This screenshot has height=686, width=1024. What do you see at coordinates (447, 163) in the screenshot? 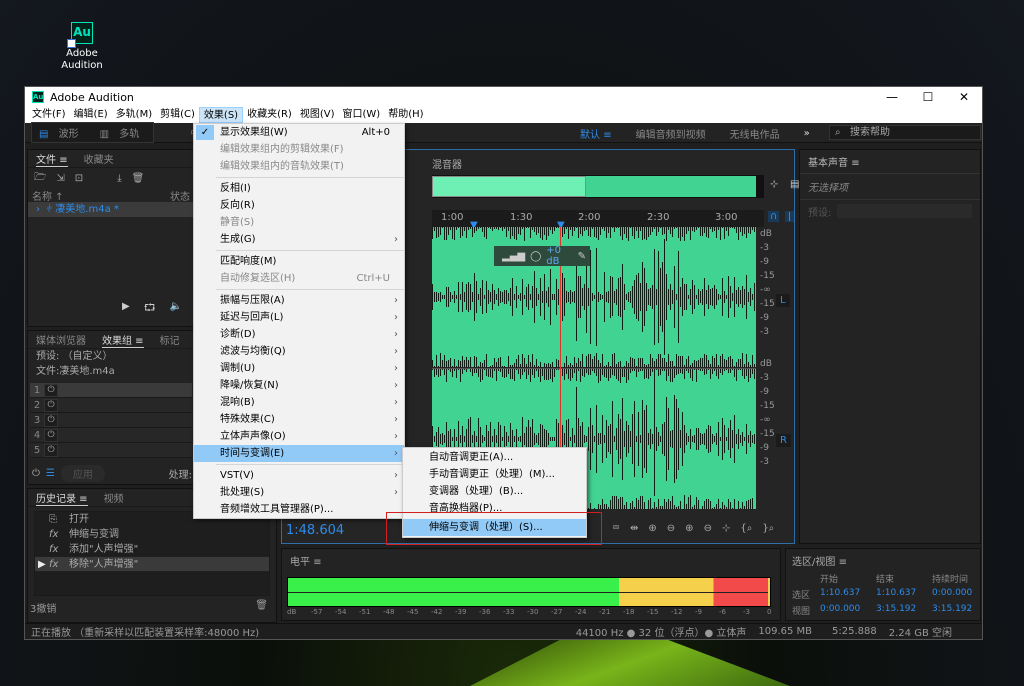
I see `tab-mixer: 混音器` at bounding box center [447, 163].